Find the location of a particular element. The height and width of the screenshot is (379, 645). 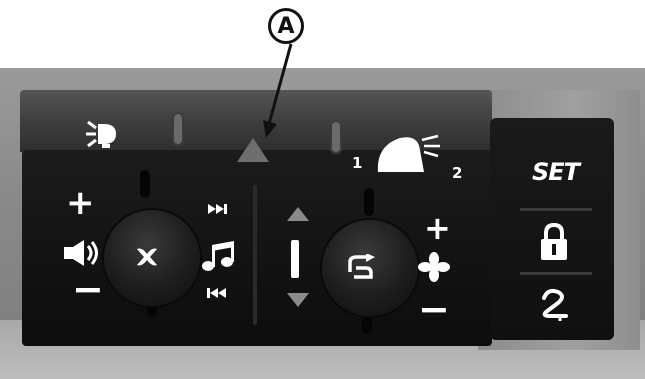

key-button is located at coordinates (555, 304).